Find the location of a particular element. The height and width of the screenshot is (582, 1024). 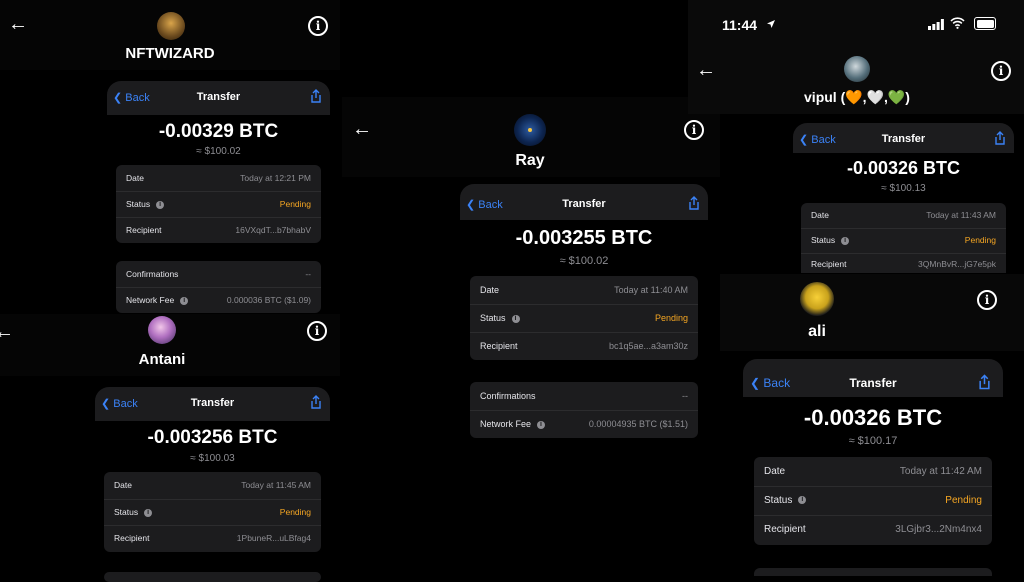

usd-amount: ≈ $100.13 is located at coordinates (903, 188).